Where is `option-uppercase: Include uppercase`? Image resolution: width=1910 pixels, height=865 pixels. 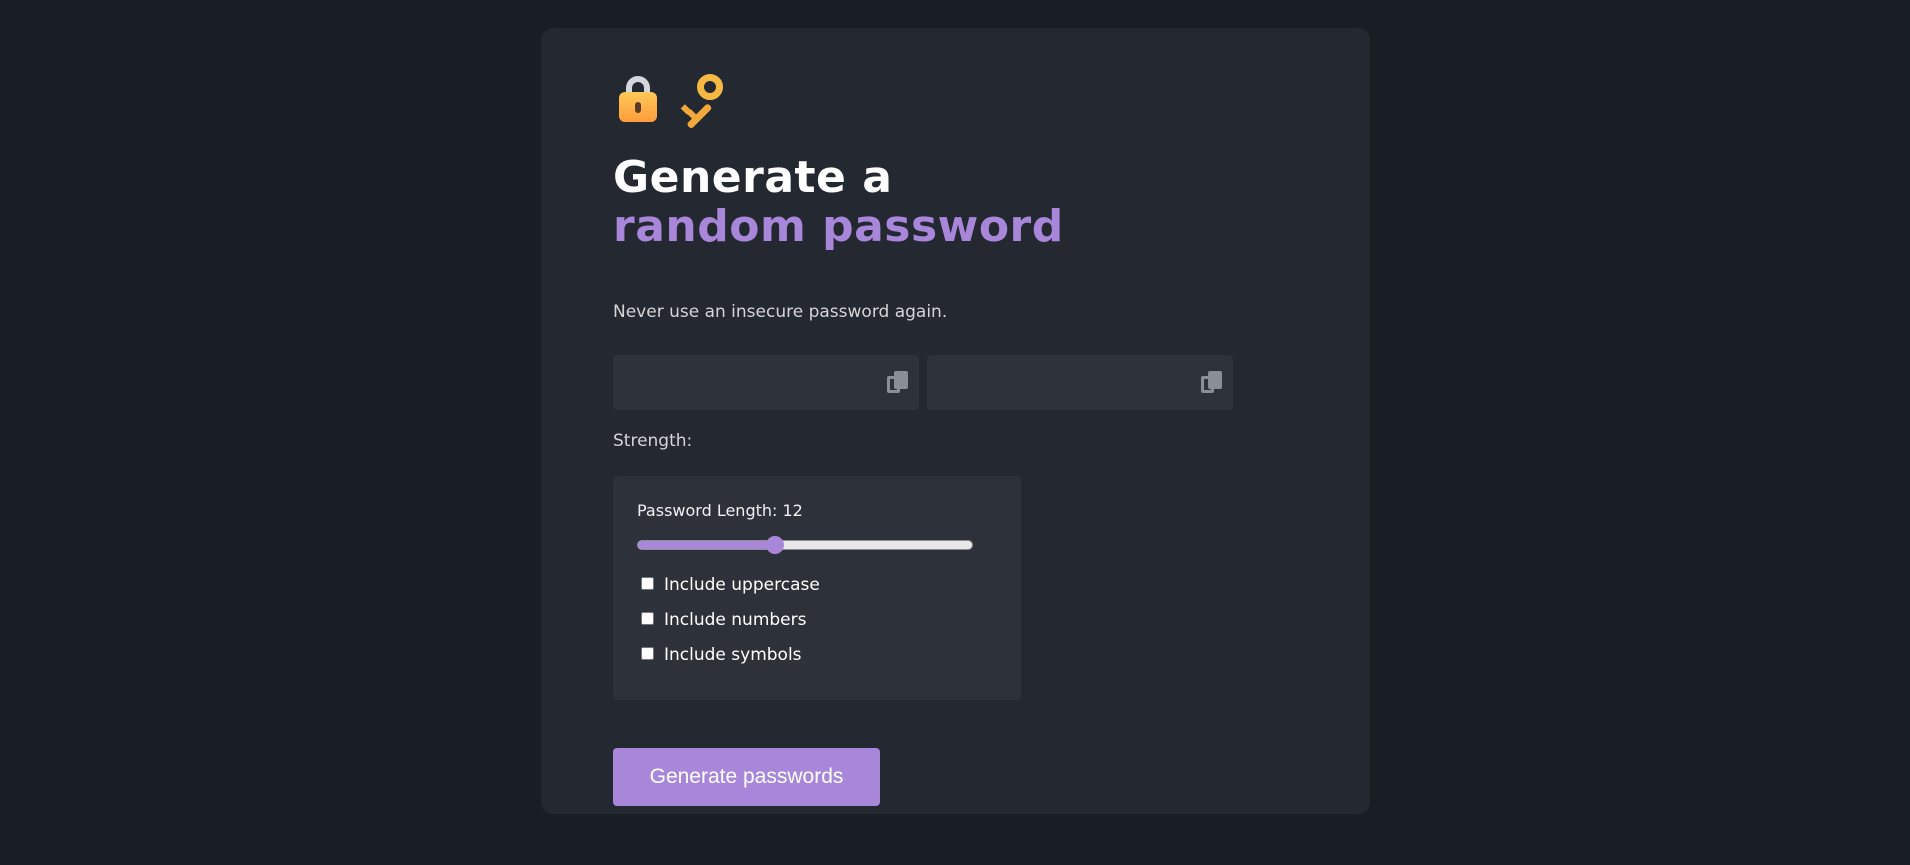
option-uppercase: Include uppercase is located at coordinates (730, 585).